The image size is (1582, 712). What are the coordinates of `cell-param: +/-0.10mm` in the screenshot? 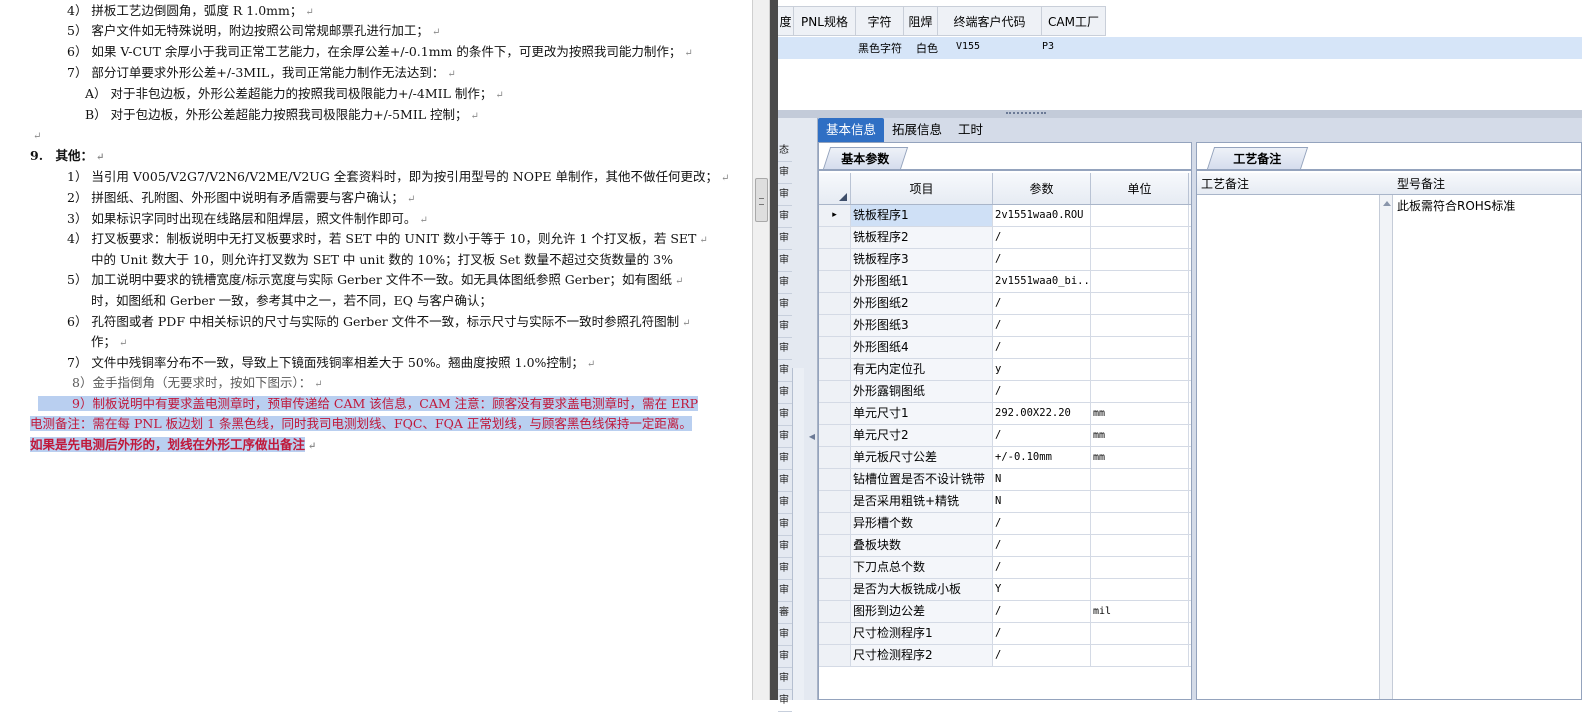 It's located at (1042, 457).